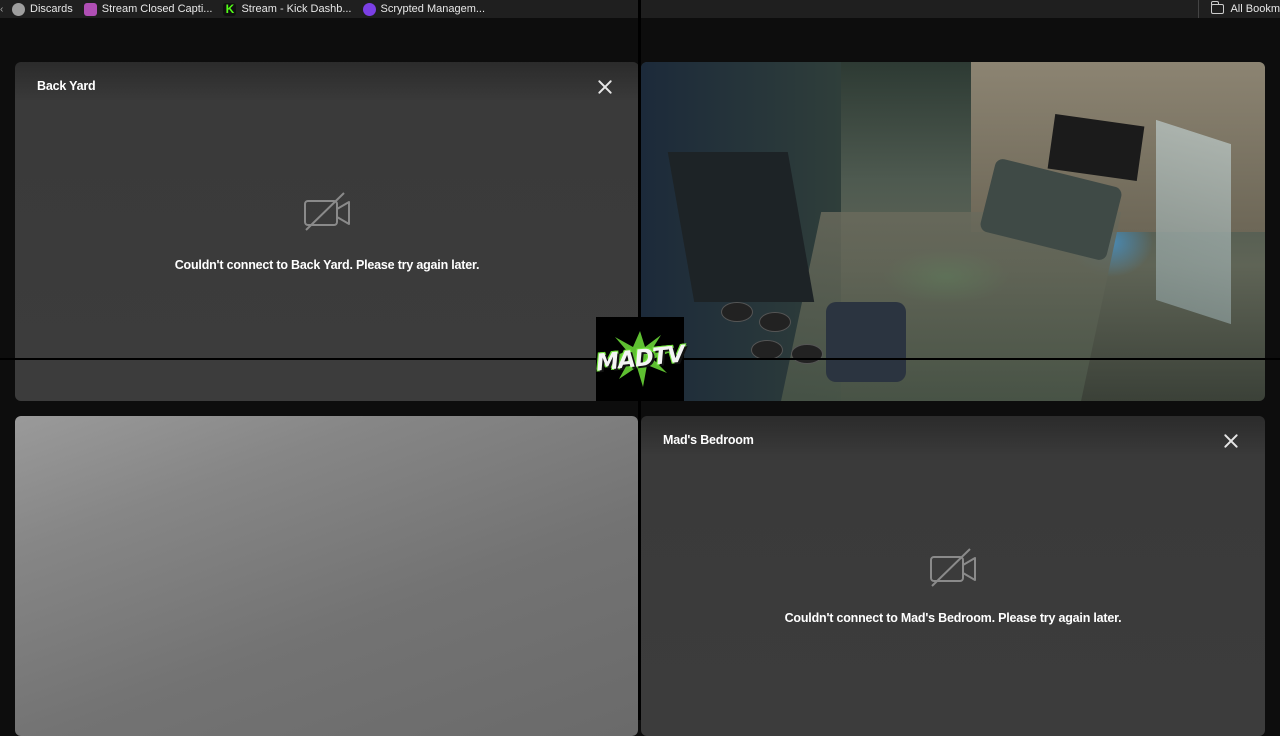 The image size is (1280, 736). Describe the element at coordinates (369, 9) in the screenshot. I see `scrypted-icon` at that location.